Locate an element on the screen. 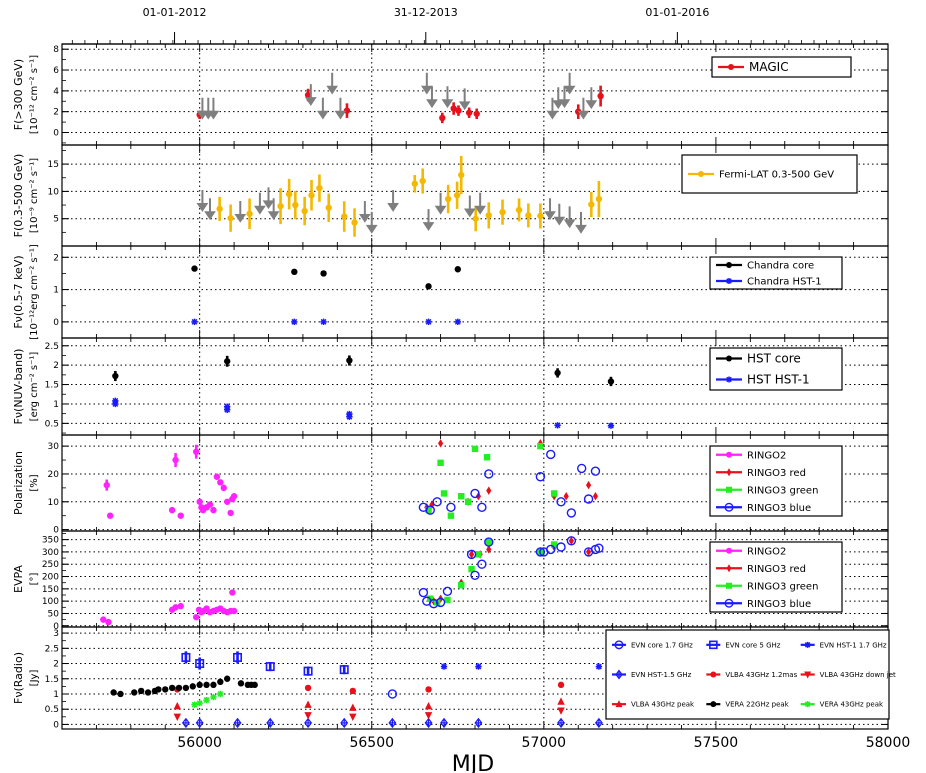 The image size is (926, 773). series-magic-upper-limits is located at coordinates (397, 96).